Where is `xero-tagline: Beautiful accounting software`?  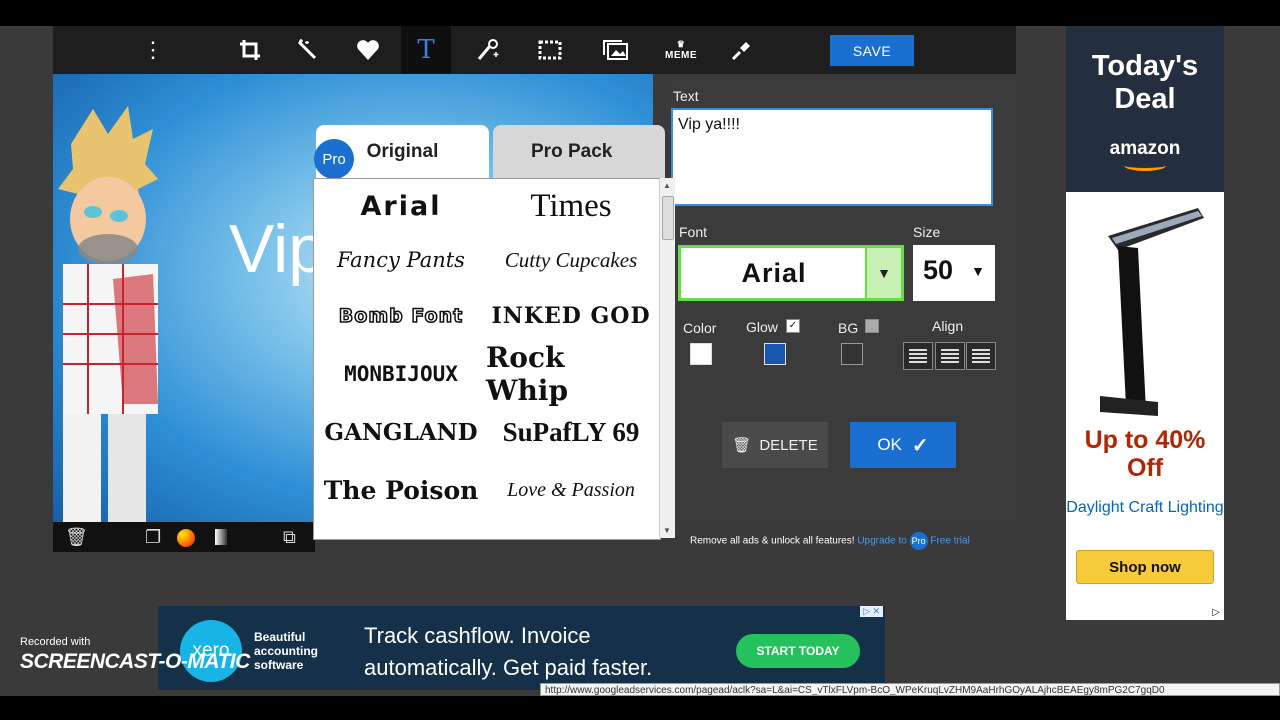
xero-tagline: Beautiful accounting software is located at coordinates (286, 651).